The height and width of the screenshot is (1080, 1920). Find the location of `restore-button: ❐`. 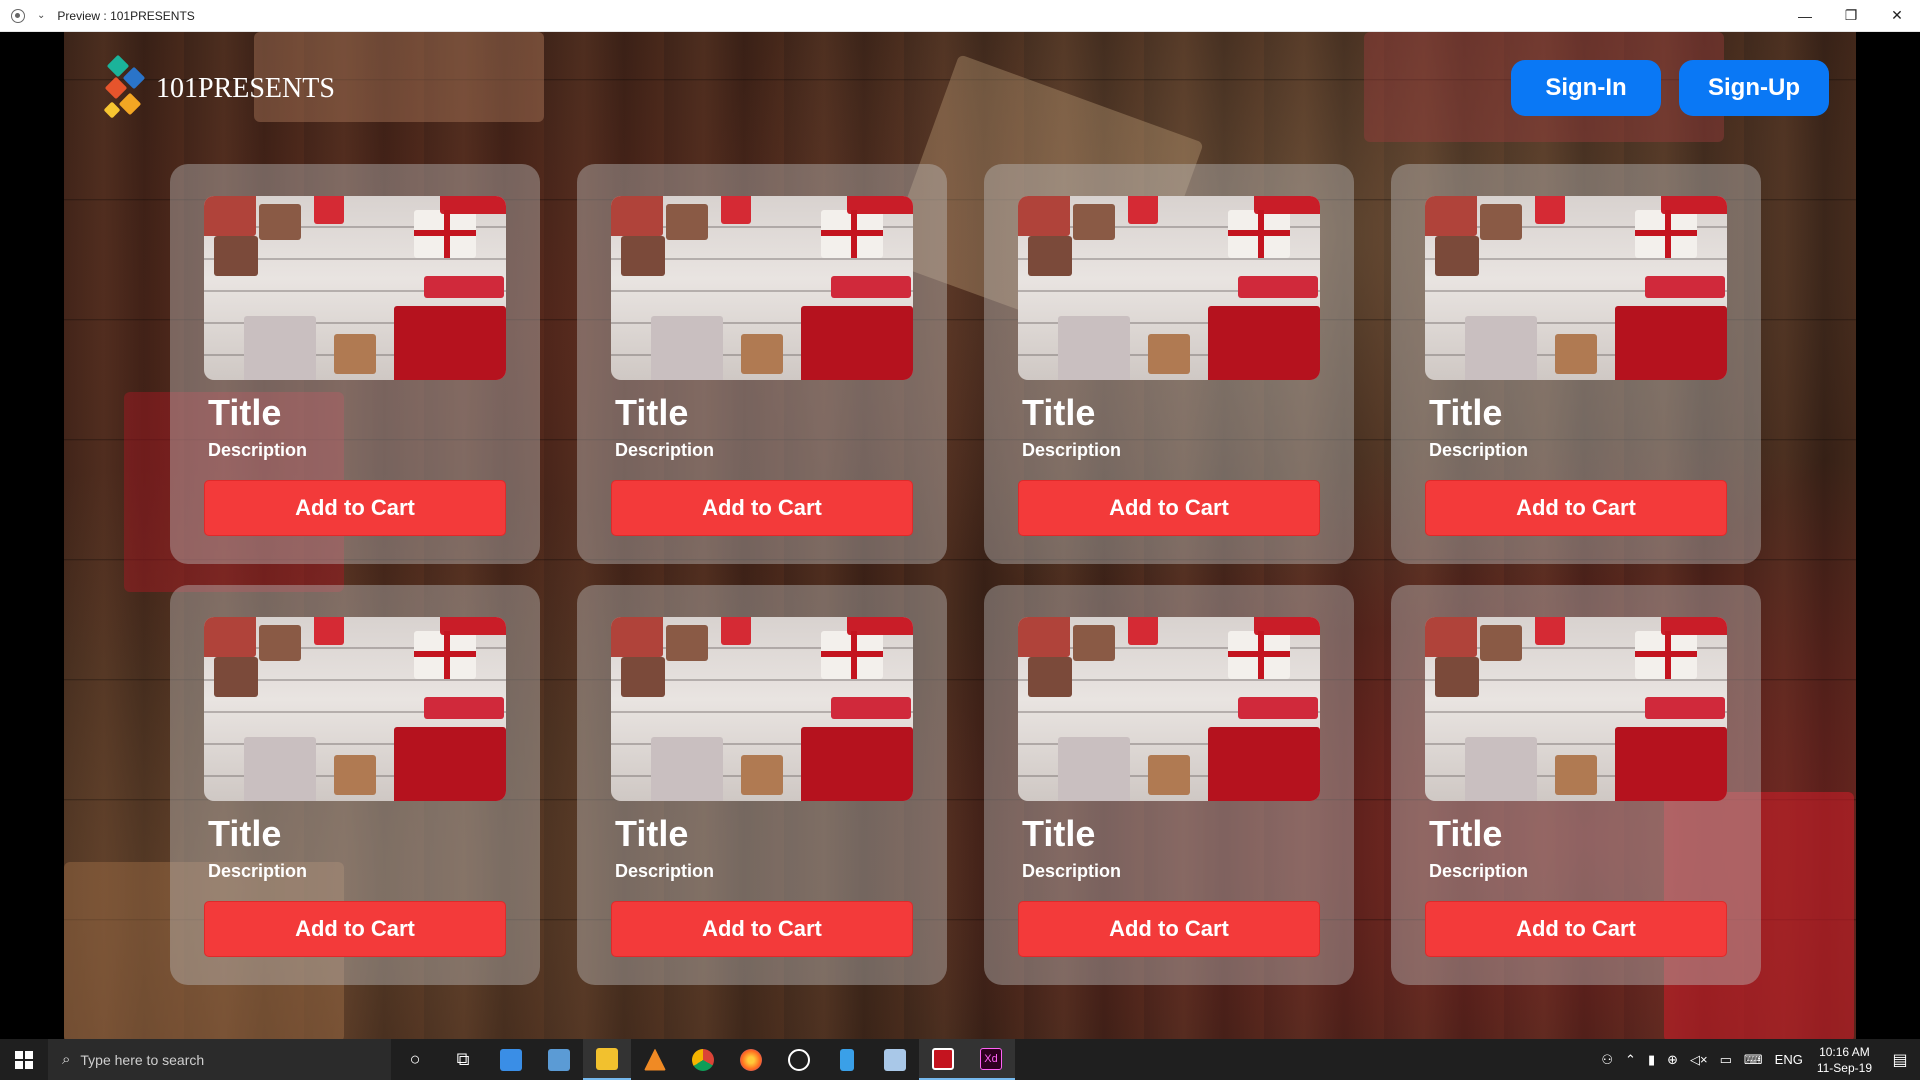

restore-button: ❐ is located at coordinates (1851, 16).